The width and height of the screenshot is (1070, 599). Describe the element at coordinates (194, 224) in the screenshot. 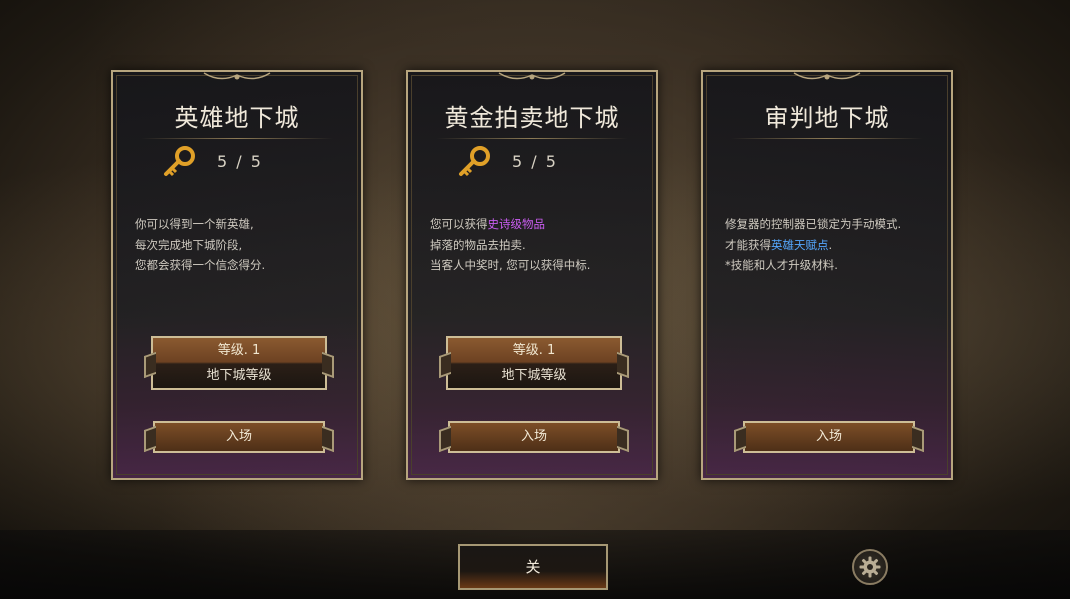

I see `desc-line: 你可以得到一个新英雄,` at that location.